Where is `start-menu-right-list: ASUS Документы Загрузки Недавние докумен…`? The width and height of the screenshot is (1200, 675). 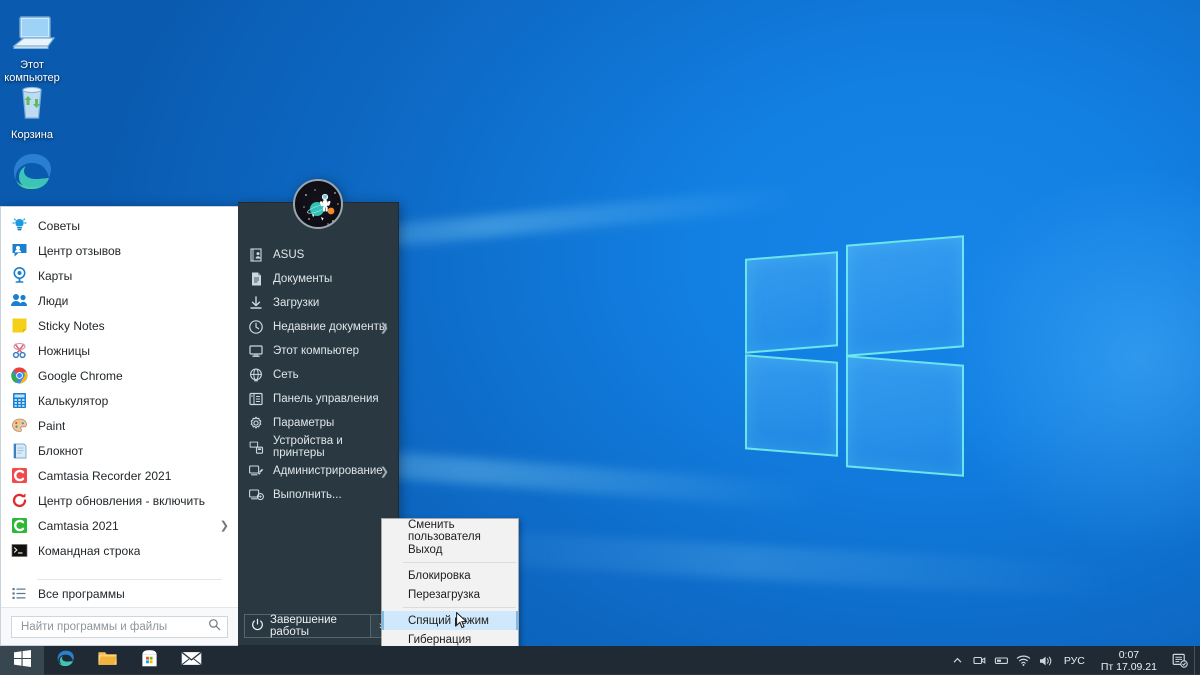 start-menu-right-list: ASUS Документы Загрузки Недавние докумен… is located at coordinates (318, 426).